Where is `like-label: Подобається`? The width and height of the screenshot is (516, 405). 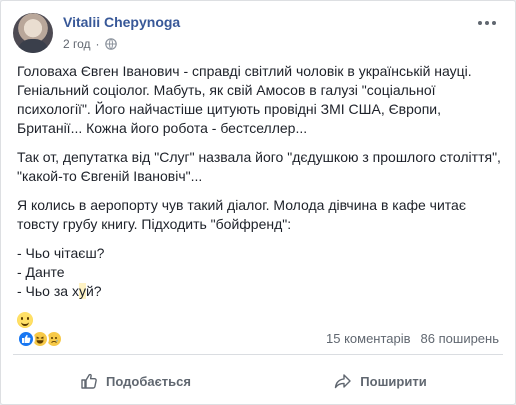
like-label: Подобається is located at coordinates (148, 381).